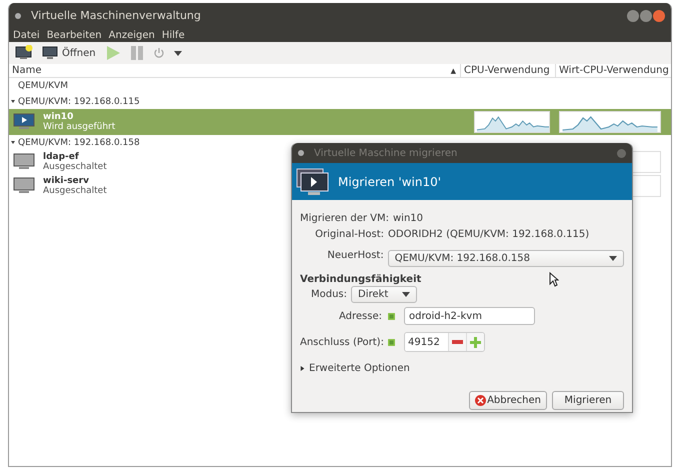  Describe the element at coordinates (361, 279) in the screenshot. I see `section-heading: Verbindungsfähigkeit` at that location.